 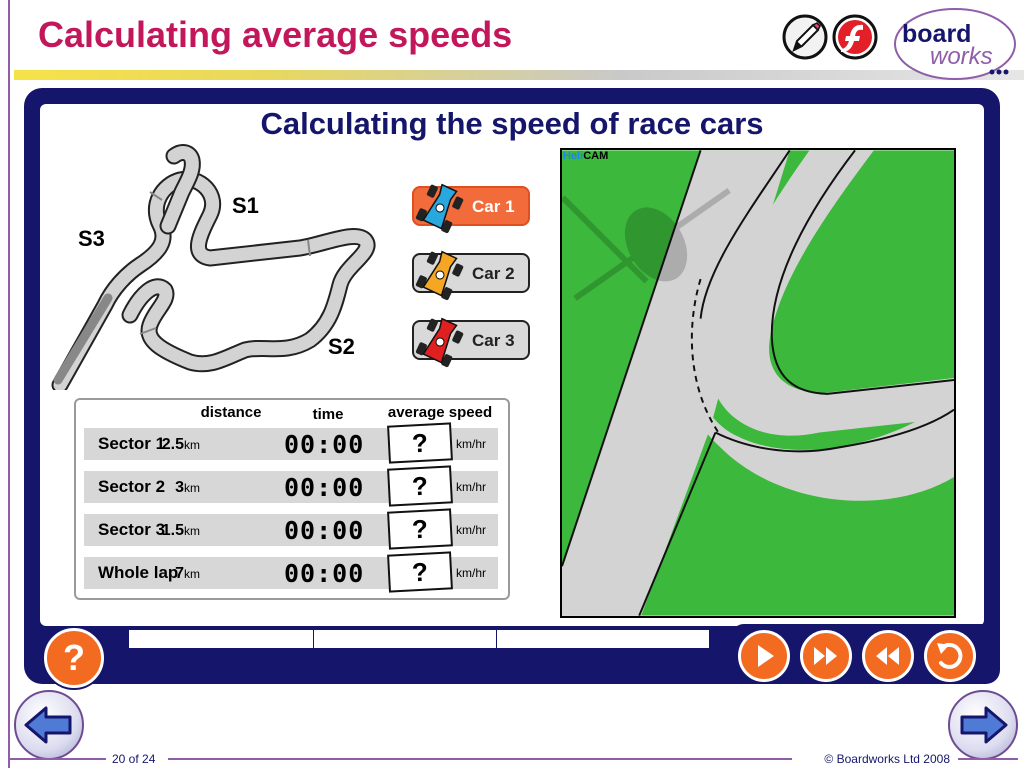 I want to click on slide-title: Calculating average speeds, so click(x=275, y=34).